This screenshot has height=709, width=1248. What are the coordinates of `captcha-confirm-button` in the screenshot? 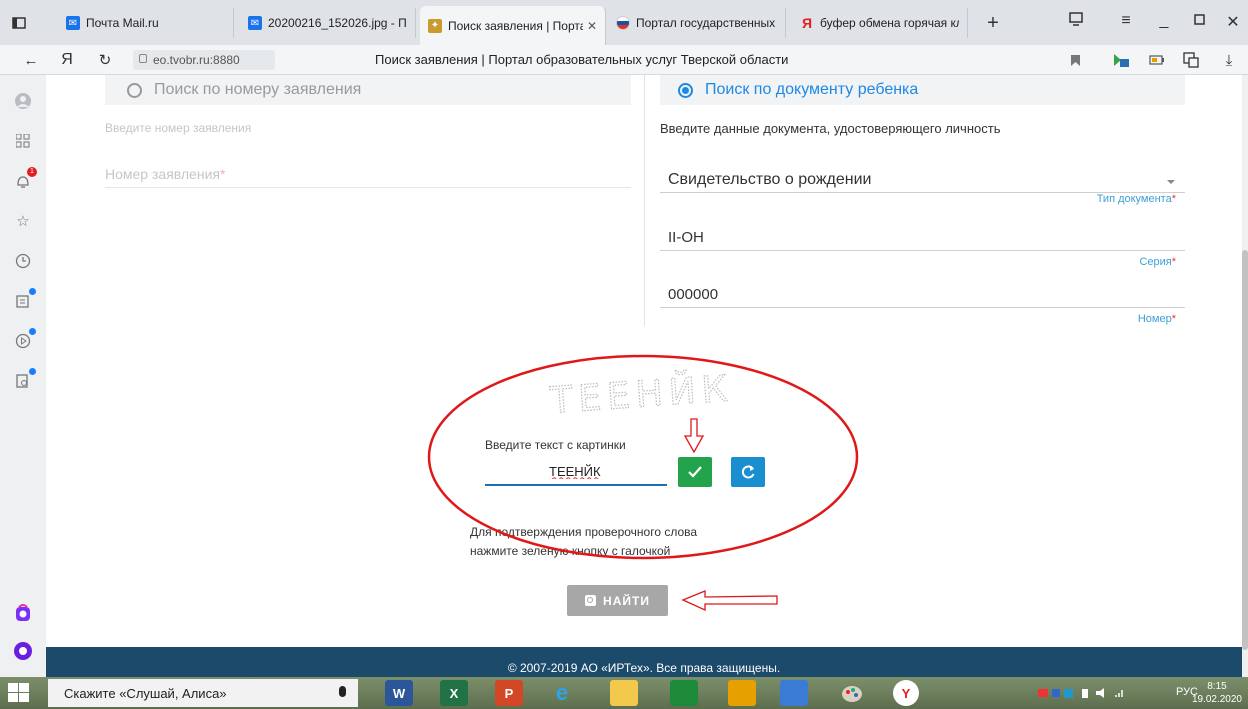 It's located at (695, 472).